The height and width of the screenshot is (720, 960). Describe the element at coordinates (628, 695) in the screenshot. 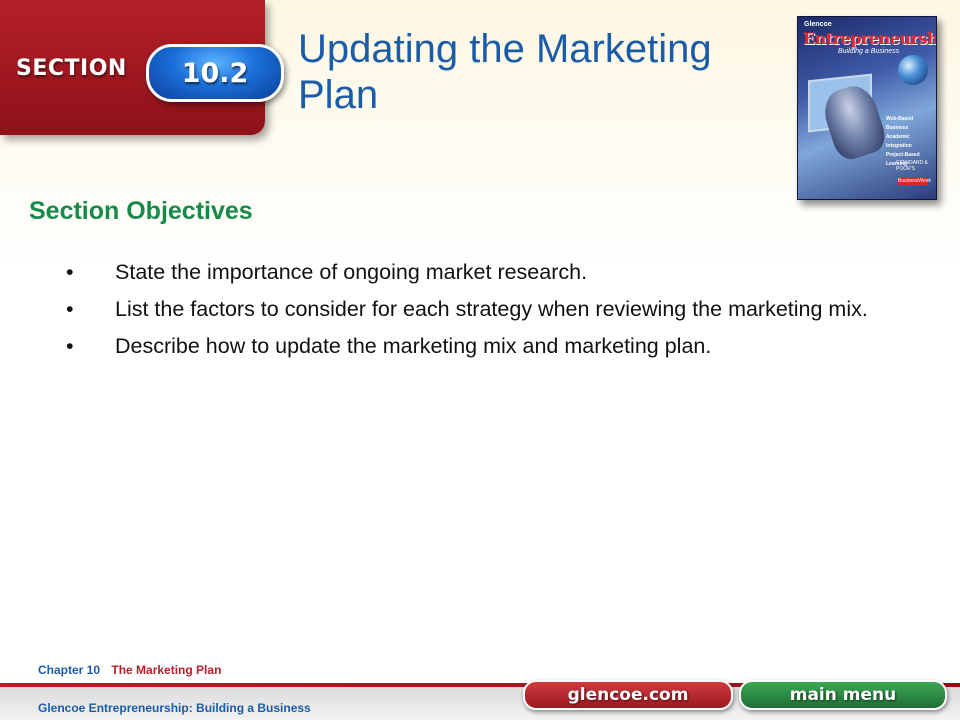

I see `glencoe-link-button: glencoe.com` at that location.